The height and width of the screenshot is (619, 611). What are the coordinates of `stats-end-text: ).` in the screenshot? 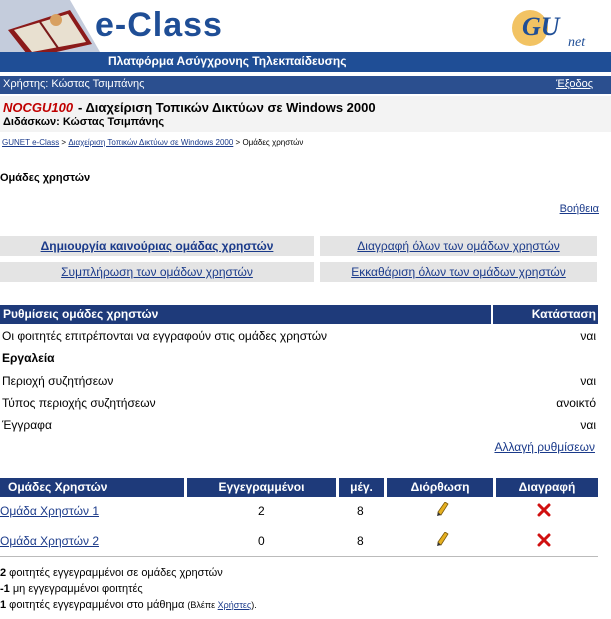 It's located at (254, 605).